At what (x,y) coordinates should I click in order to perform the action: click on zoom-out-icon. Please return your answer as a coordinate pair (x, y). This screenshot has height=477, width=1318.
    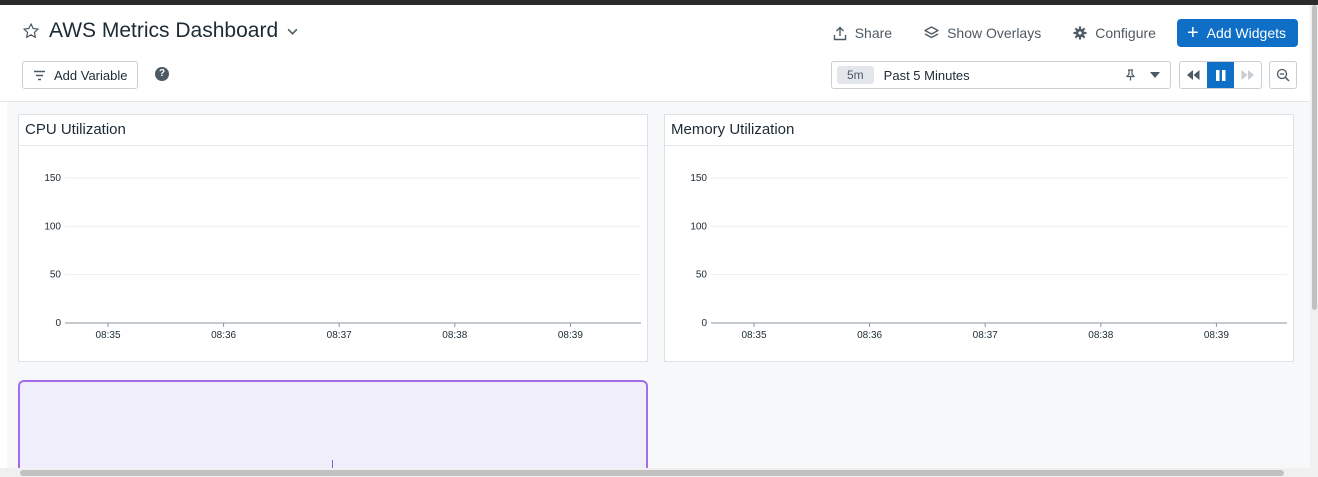
    Looking at the image, I should click on (1283, 75).